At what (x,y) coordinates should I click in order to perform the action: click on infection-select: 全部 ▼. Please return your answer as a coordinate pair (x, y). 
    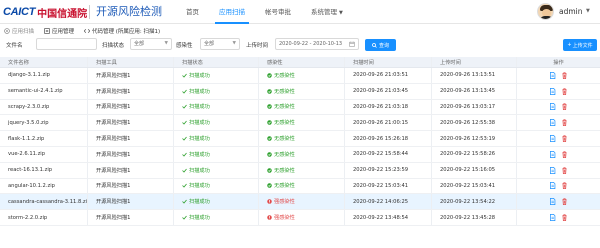
    Looking at the image, I should click on (220, 44).